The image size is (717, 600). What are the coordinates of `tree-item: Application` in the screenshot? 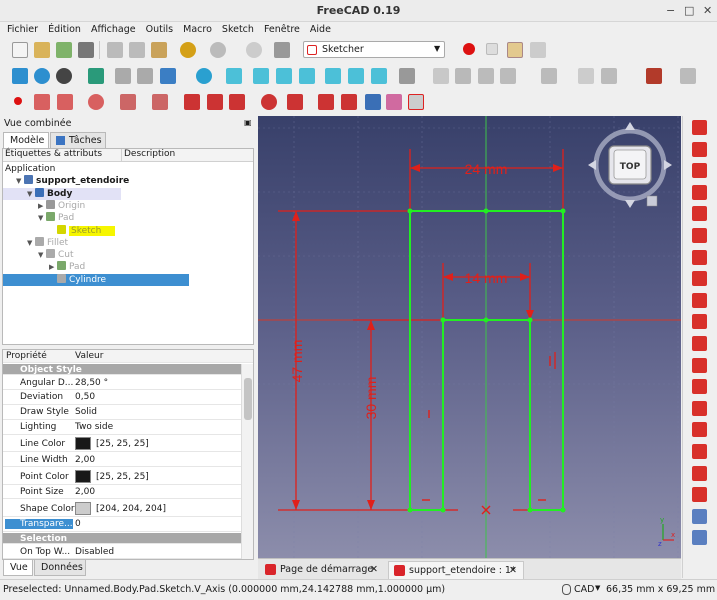 It's located at (128, 169).